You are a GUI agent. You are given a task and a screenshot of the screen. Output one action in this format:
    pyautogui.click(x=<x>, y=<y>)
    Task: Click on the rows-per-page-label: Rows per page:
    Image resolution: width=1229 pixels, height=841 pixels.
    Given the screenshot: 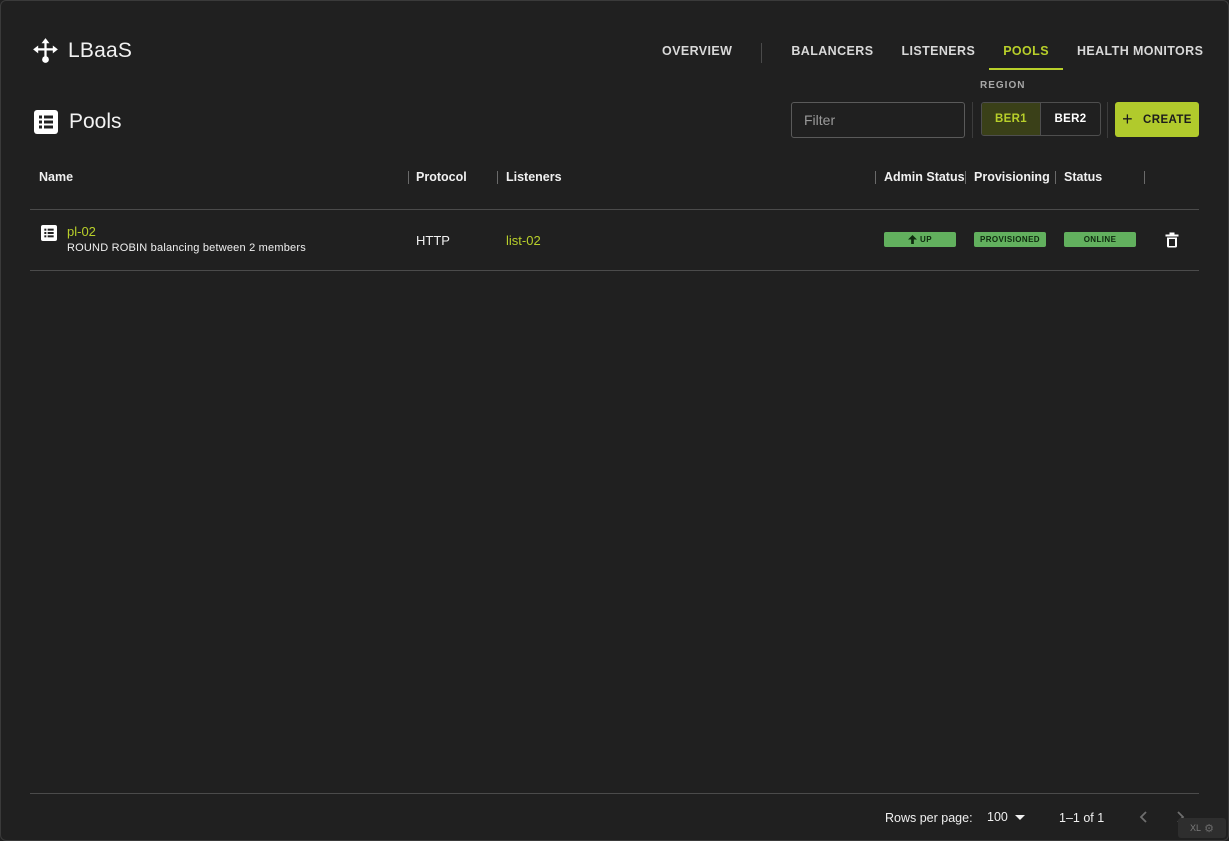 What is the action you would take?
    pyautogui.click(x=929, y=818)
    